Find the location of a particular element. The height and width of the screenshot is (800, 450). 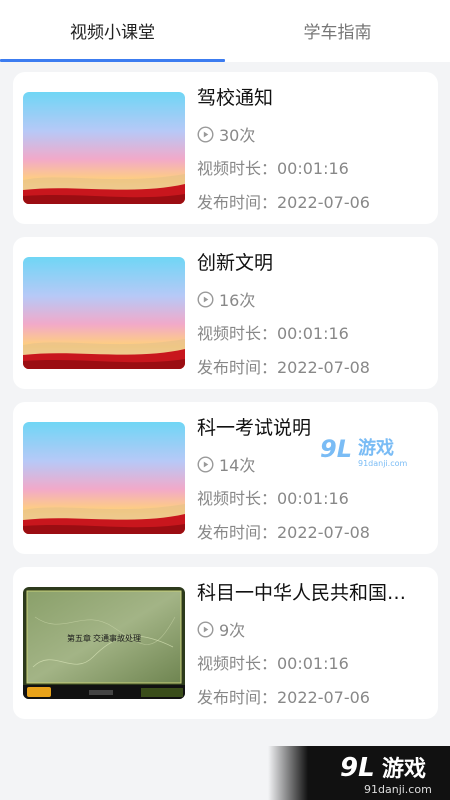

view-count-text: 30次 is located at coordinates (237, 135).